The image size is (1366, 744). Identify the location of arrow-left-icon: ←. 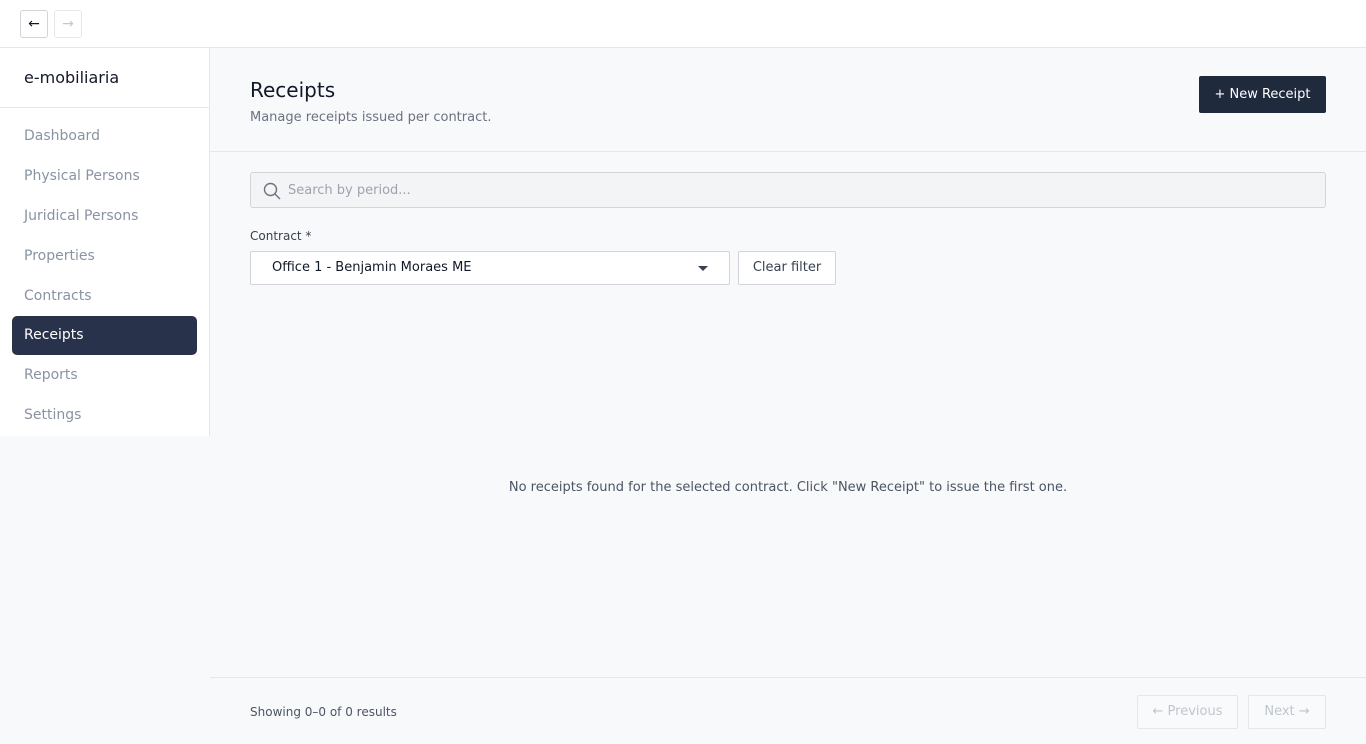
(34, 24).